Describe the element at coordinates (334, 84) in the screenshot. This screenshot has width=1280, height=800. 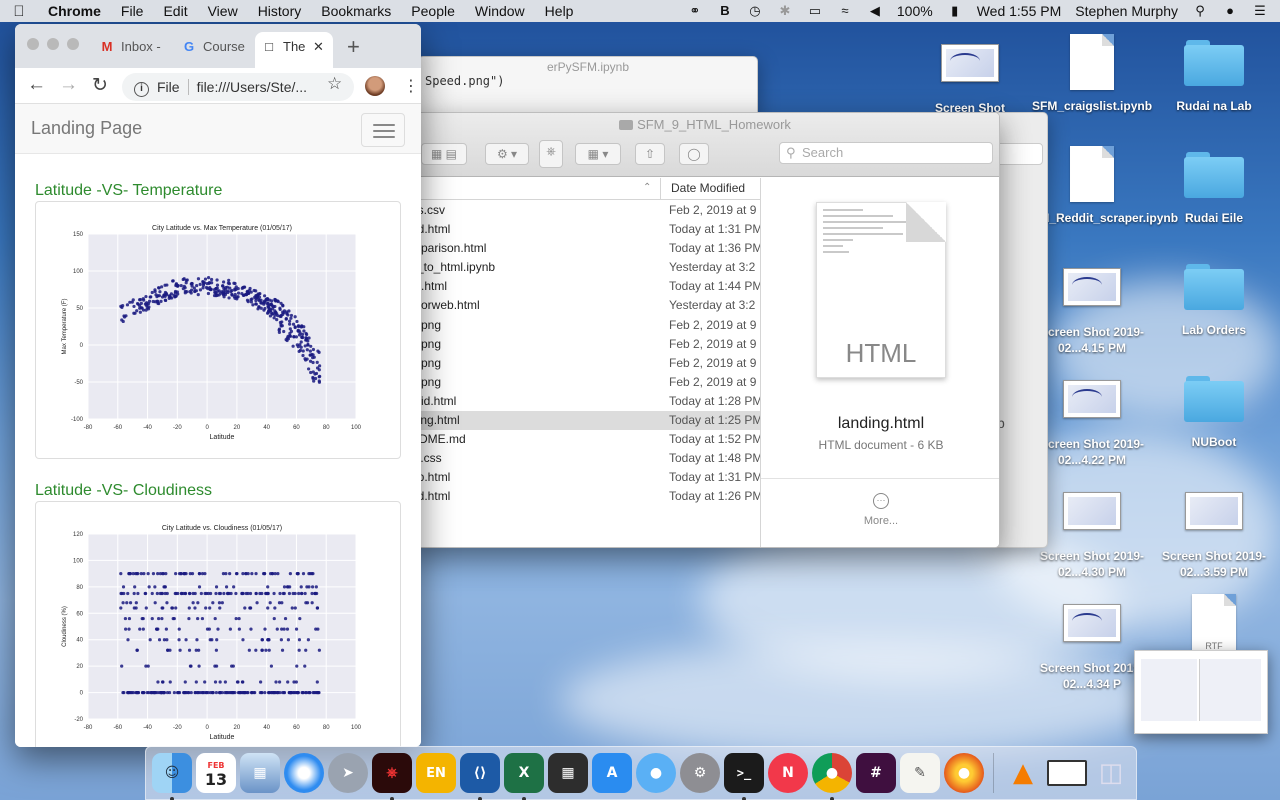
I see `bookmark-star-icon: ☆` at that location.